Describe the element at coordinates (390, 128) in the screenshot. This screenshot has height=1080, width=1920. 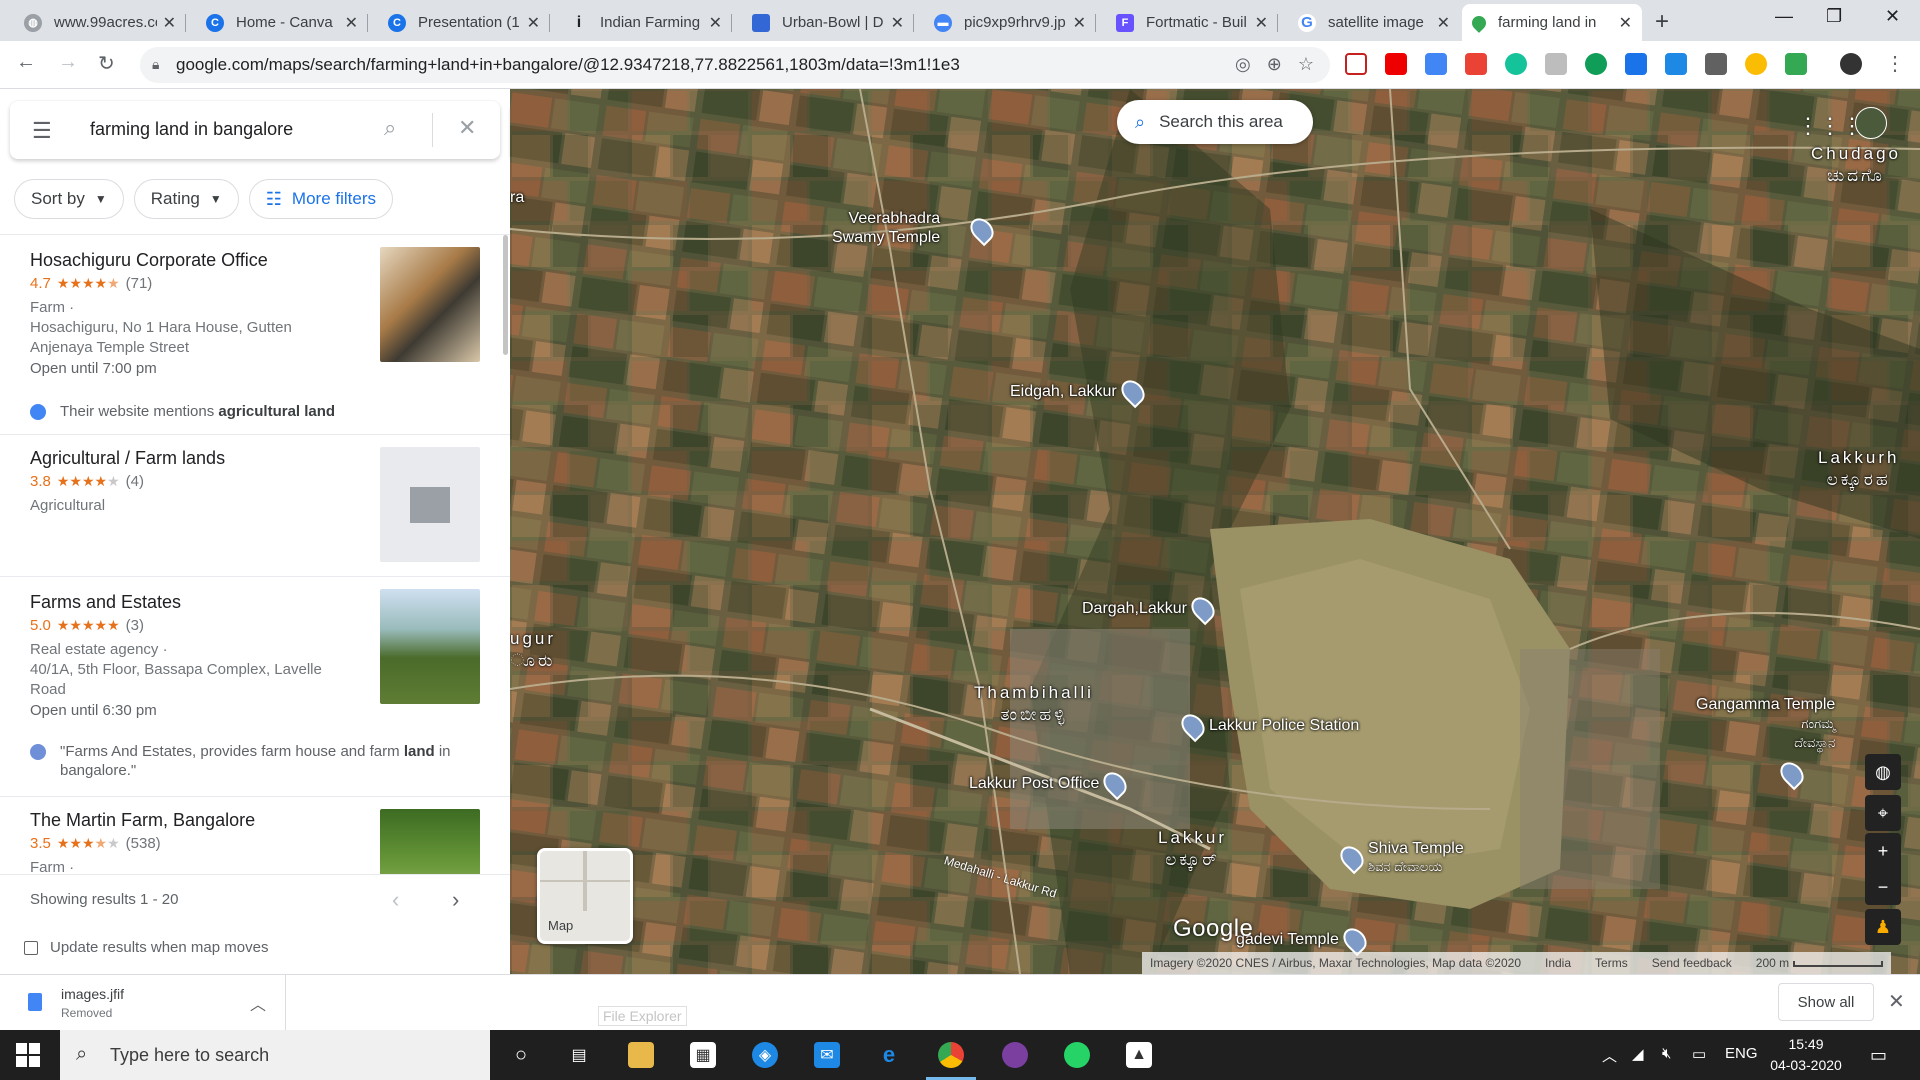
I see `search-icon: ⌕` at that location.